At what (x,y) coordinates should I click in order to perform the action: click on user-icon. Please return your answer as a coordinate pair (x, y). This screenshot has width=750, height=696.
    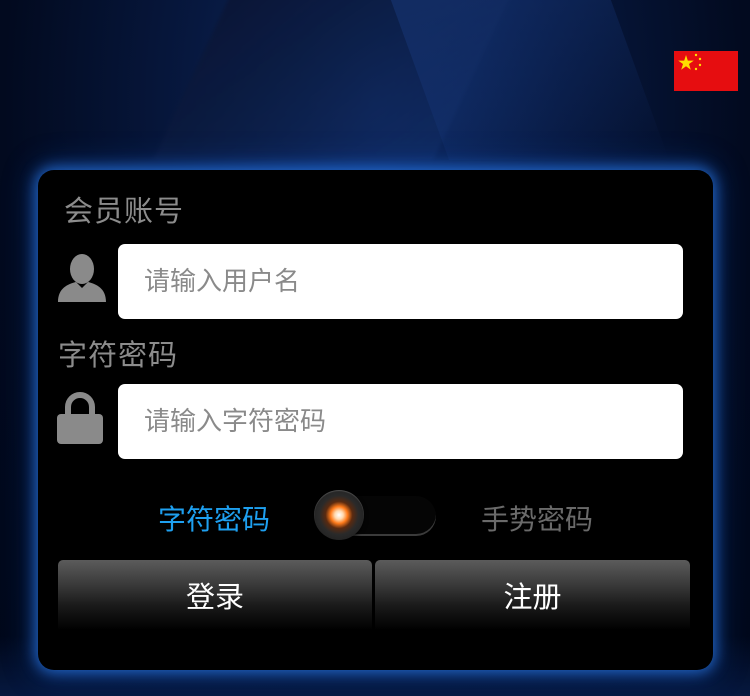
    Looking at the image, I should click on (82, 280).